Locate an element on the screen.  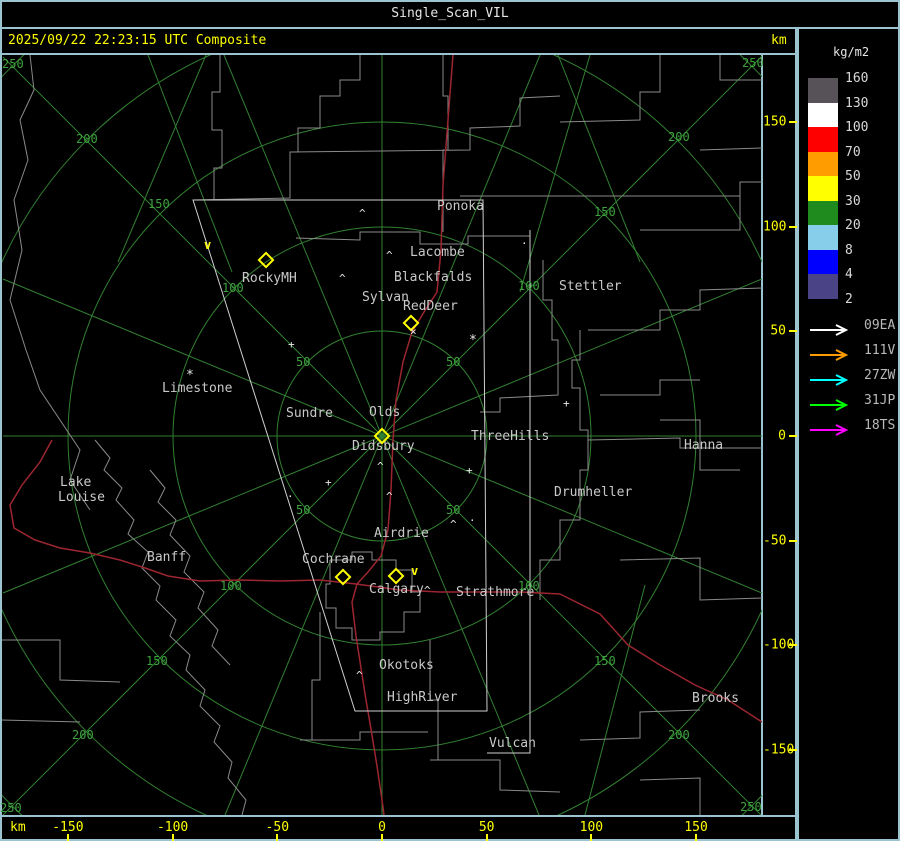
bottom-axis-tick-label: 50 is located at coordinates (486, 827).